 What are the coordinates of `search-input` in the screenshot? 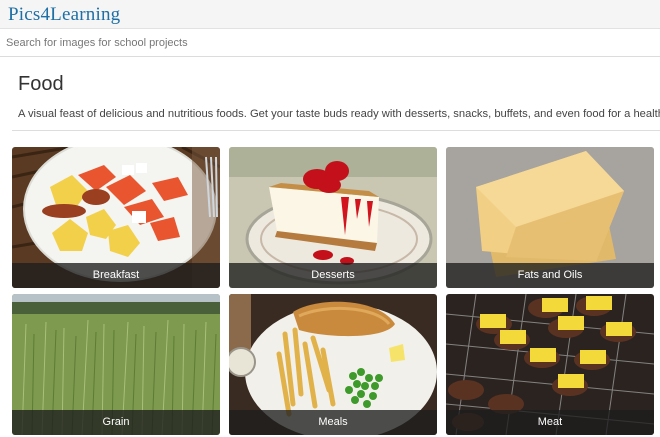 It's located at (330, 42).